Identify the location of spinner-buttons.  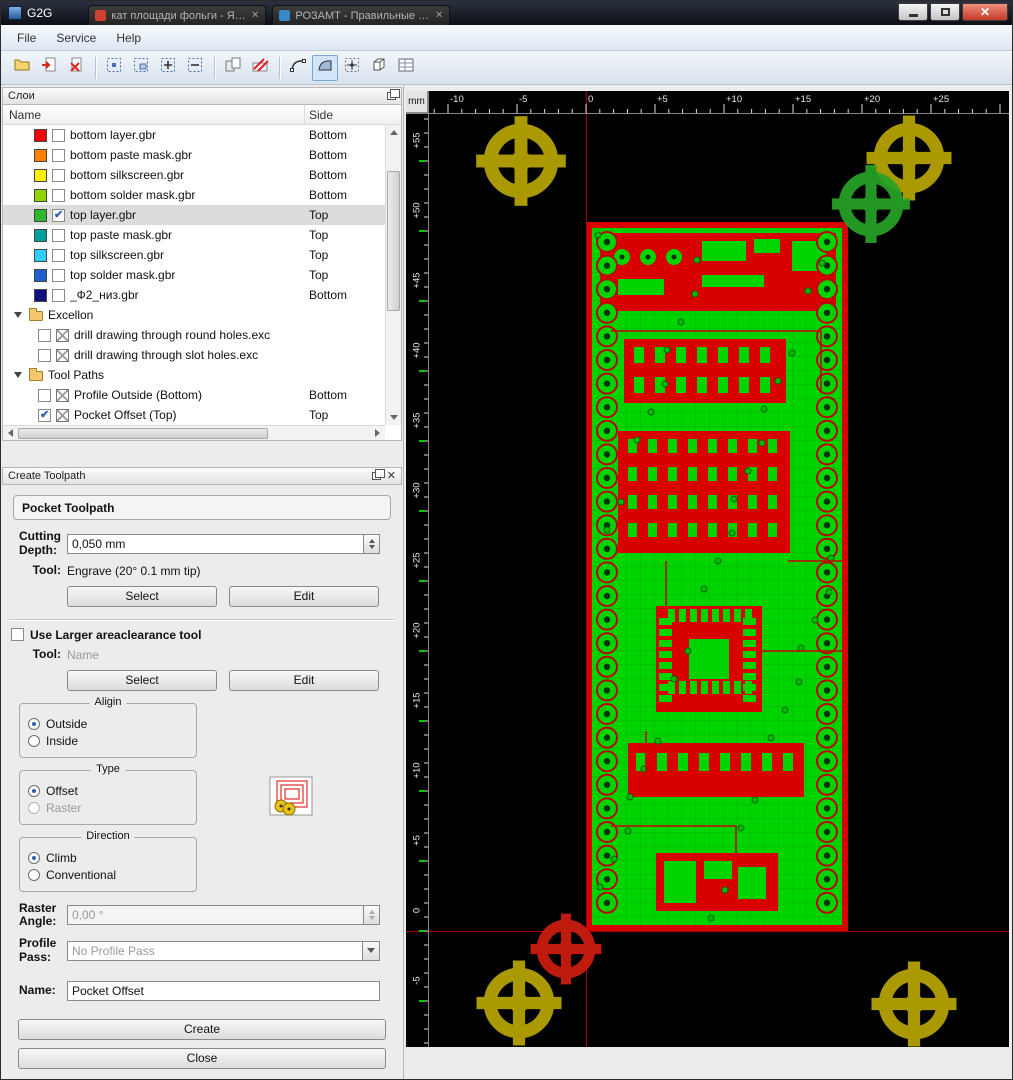
(372, 543).